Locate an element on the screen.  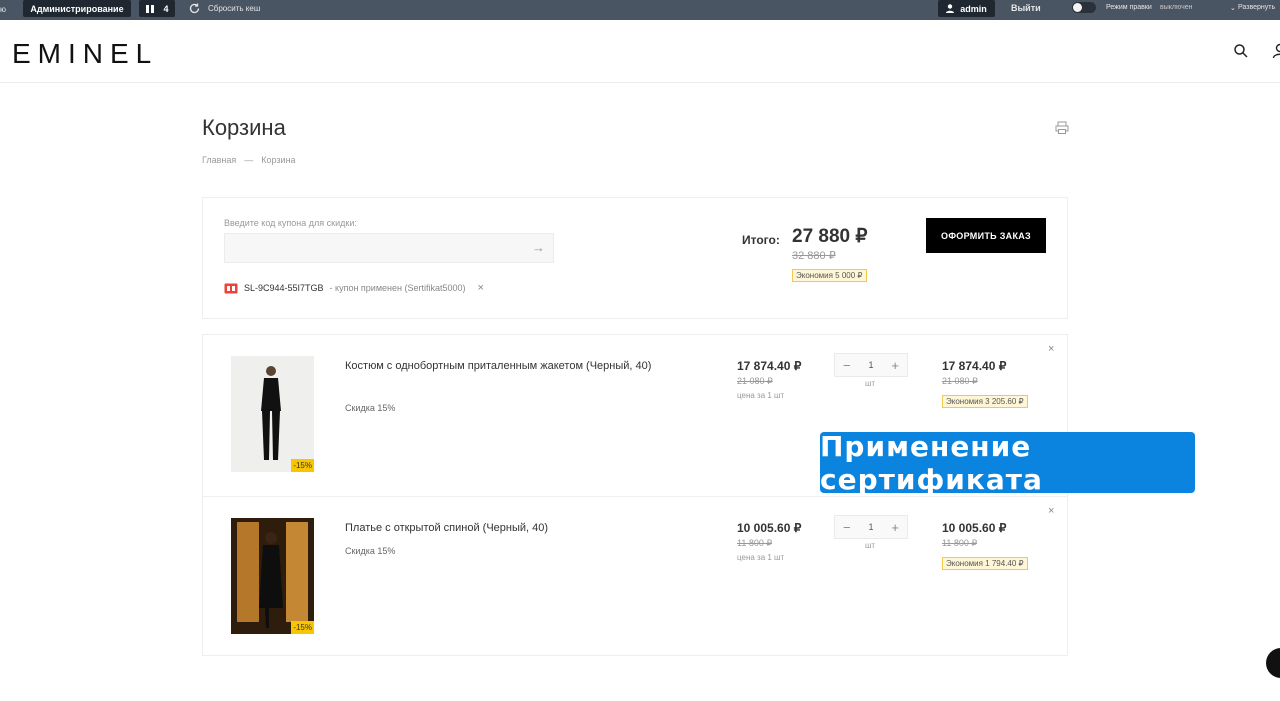
total-saving-badge: Экономия 5 000 ₽ is located at coordinates (829, 275).